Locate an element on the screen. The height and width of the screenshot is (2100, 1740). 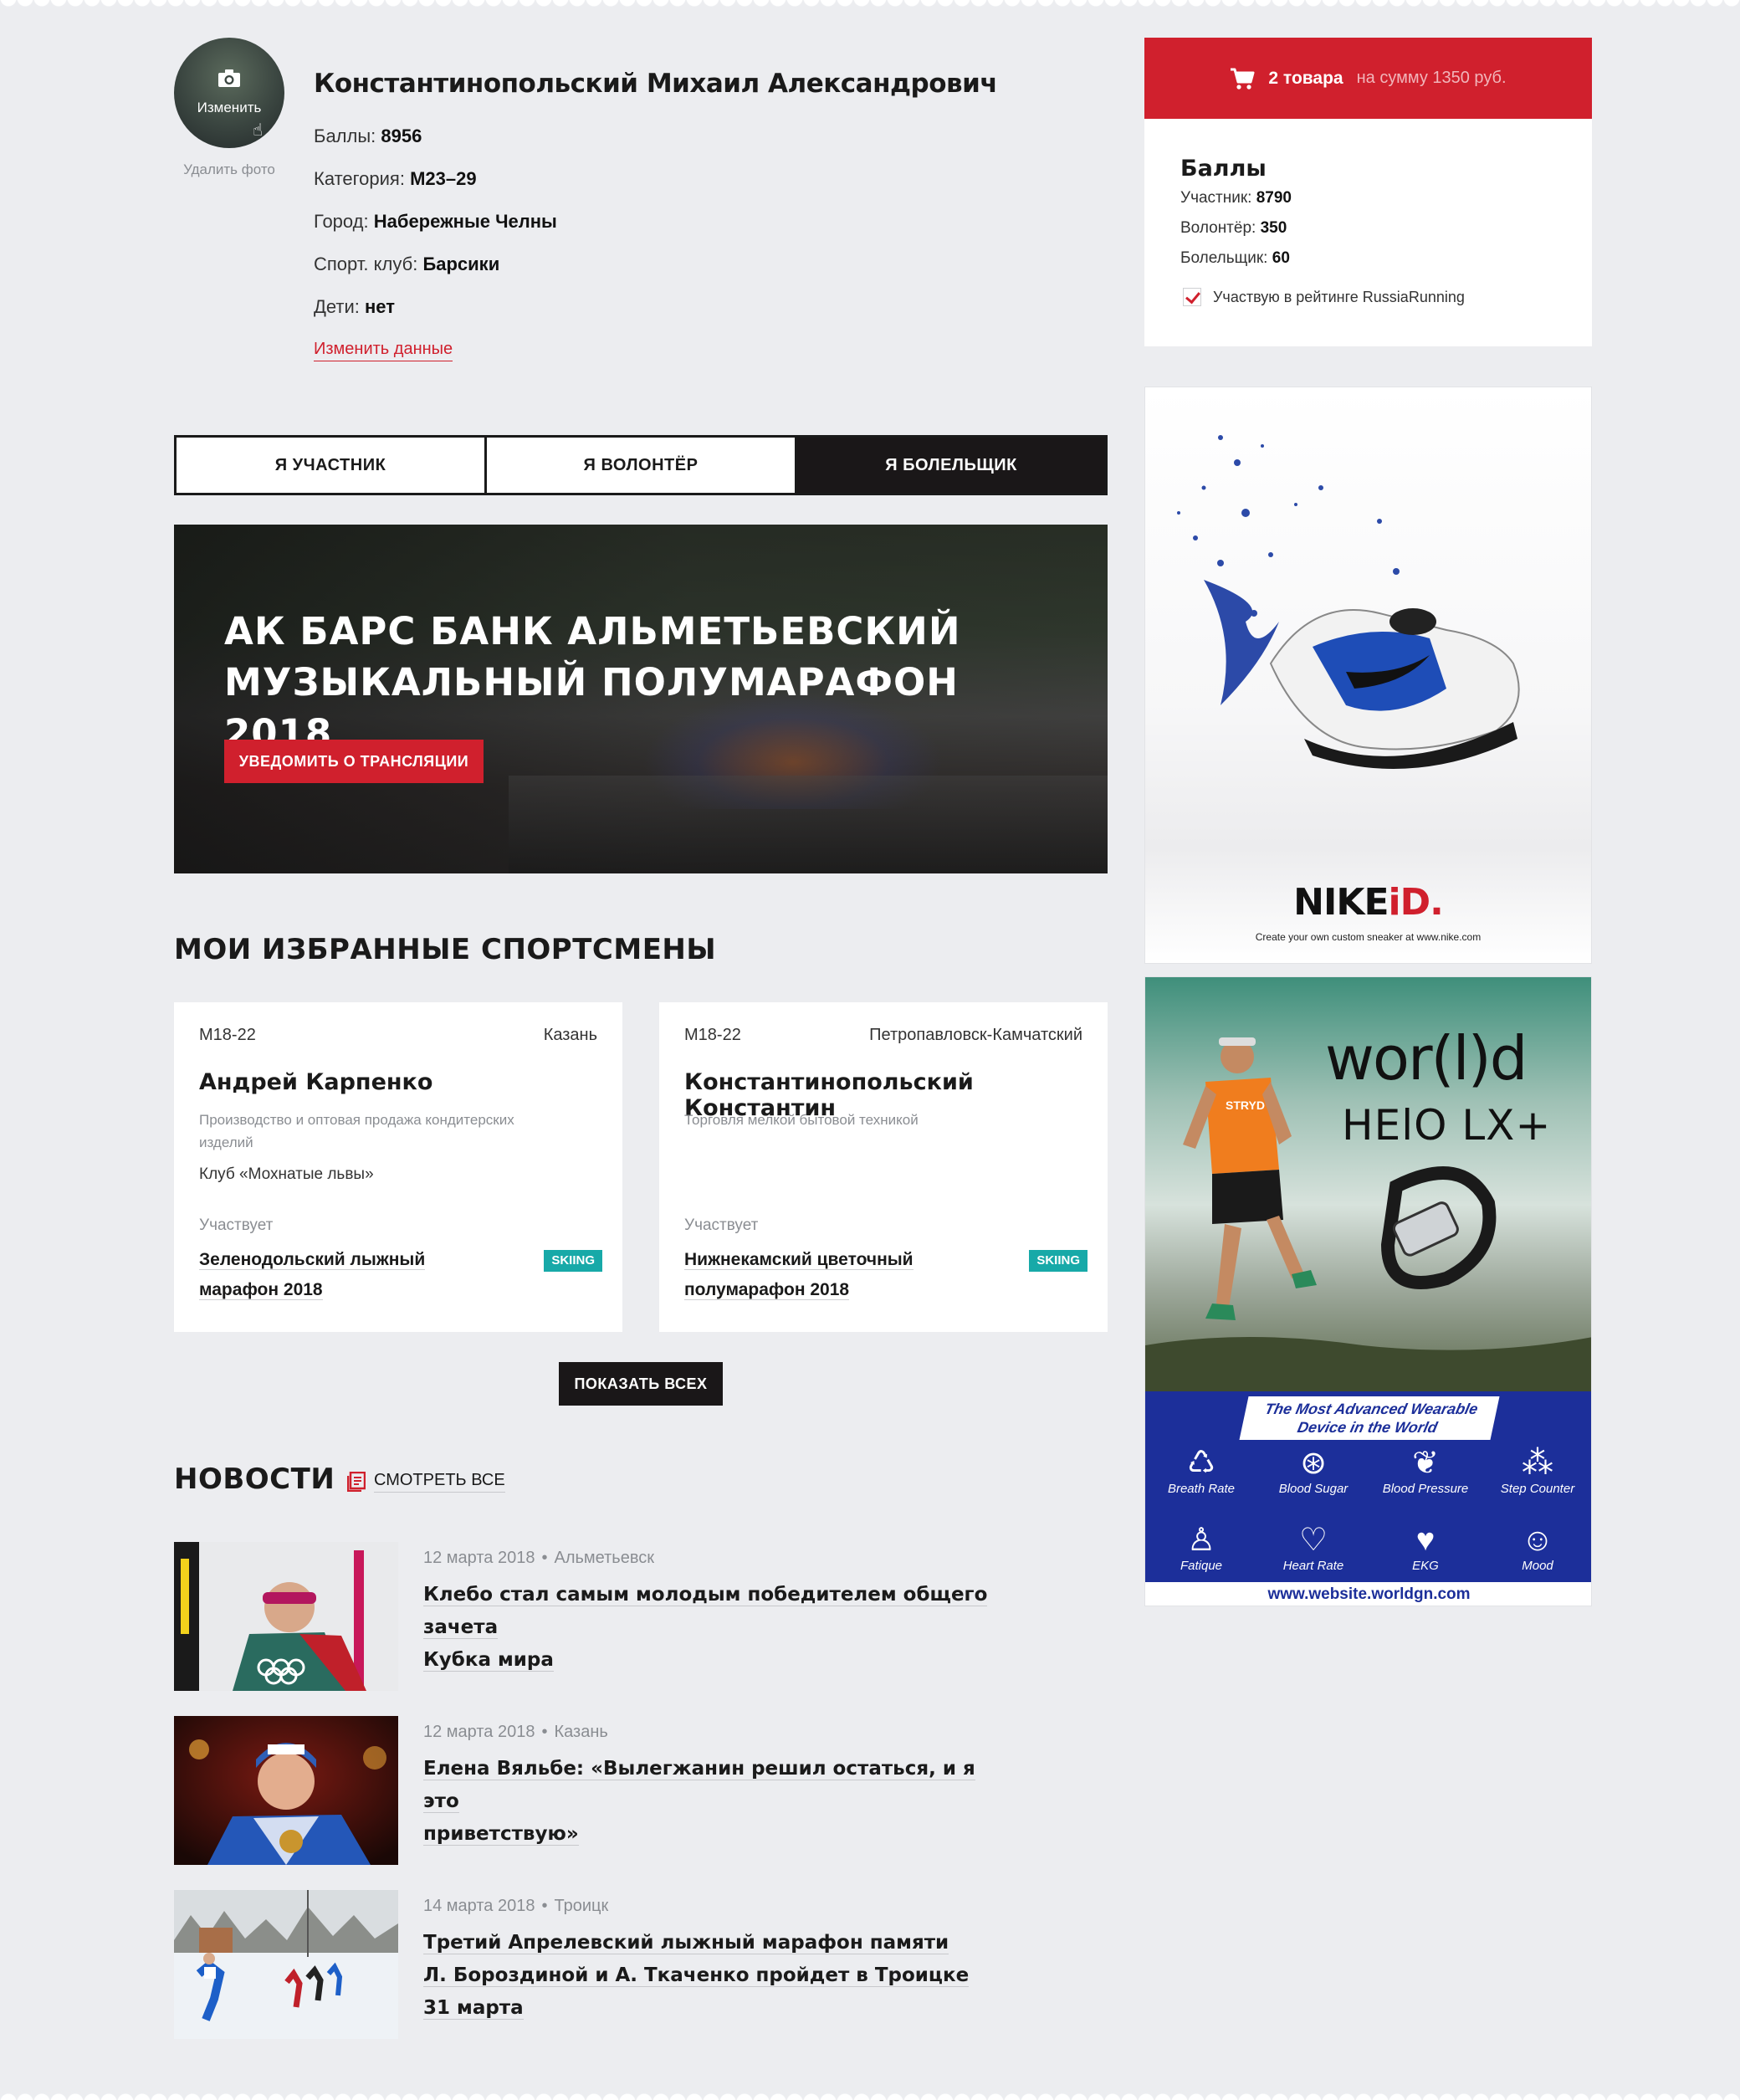
news-city: Казань is located at coordinates (581, 1732).